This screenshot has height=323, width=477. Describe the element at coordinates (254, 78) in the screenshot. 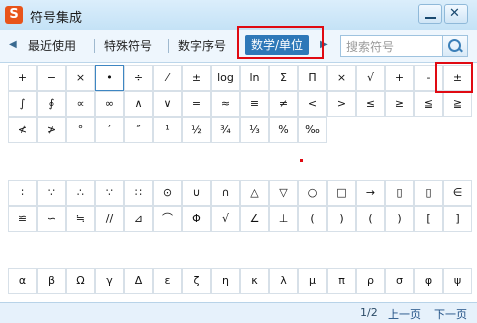

I see `symbol-cell: ln` at that location.